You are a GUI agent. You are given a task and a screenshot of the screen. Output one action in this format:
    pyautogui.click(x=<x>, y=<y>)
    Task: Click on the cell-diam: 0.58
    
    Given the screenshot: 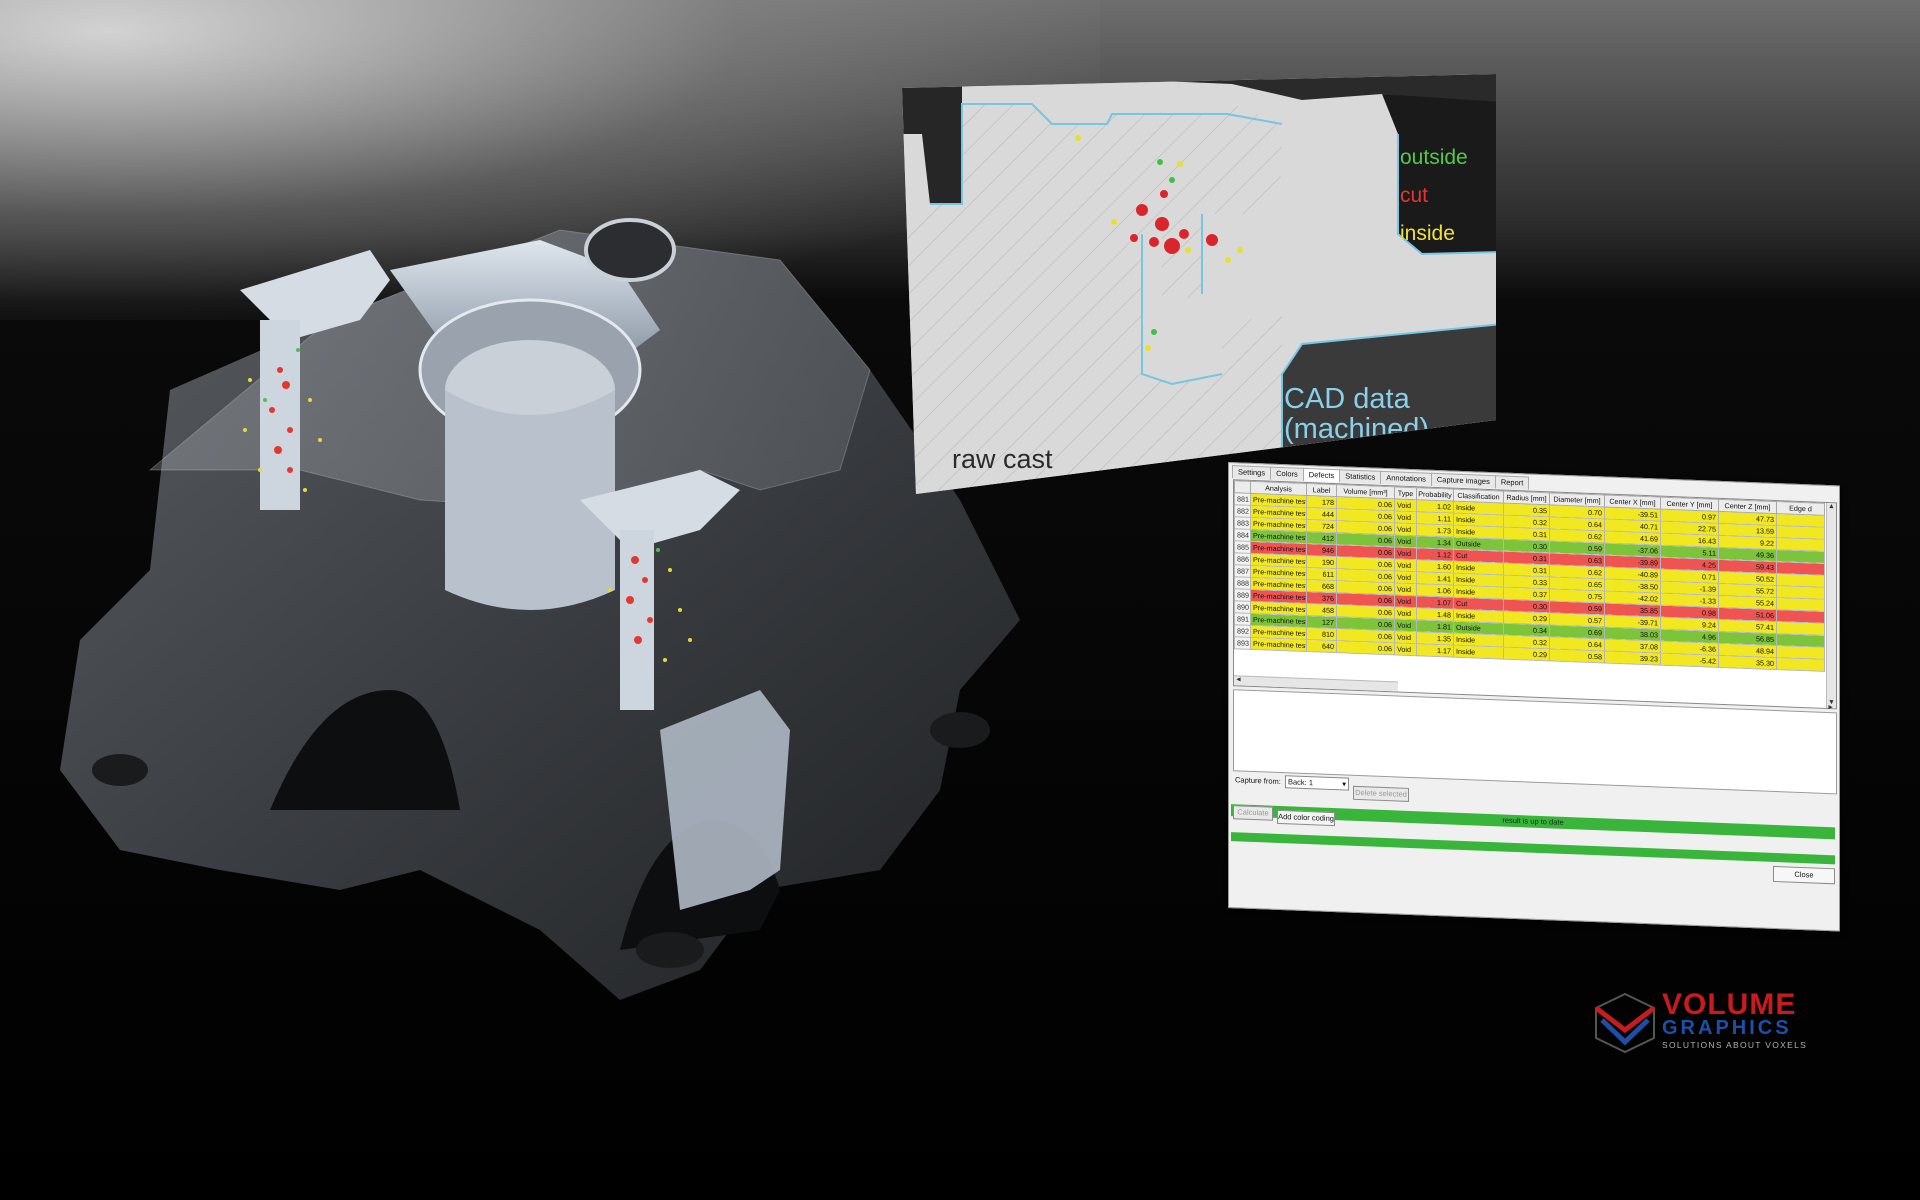 What is the action you would take?
    pyautogui.click(x=1577, y=655)
    